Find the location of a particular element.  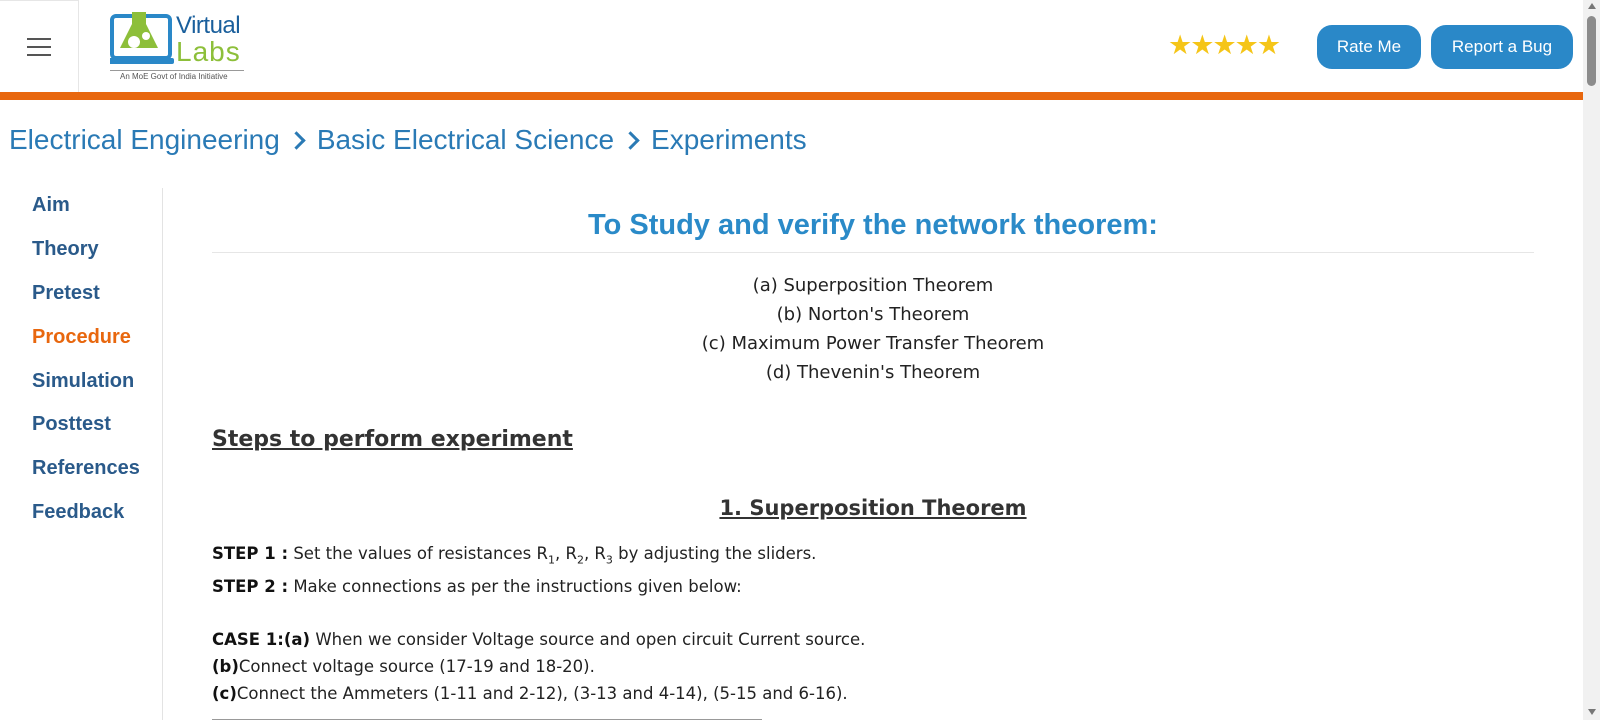

theorem-item: (b) Norton's Theorem is located at coordinates (873, 314).